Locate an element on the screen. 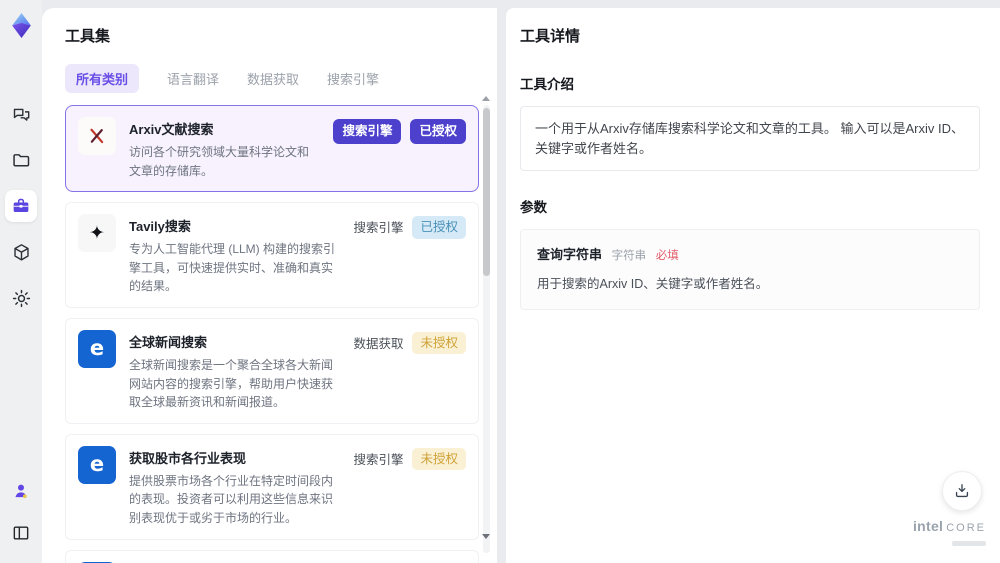 Image resolution: width=1000 pixels, height=563 pixels. tab-search-engine: 搜索引擎 is located at coordinates (353, 78).